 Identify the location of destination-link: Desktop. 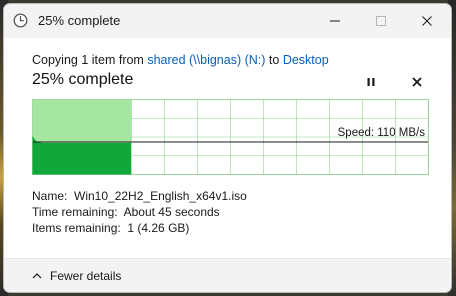
(306, 60).